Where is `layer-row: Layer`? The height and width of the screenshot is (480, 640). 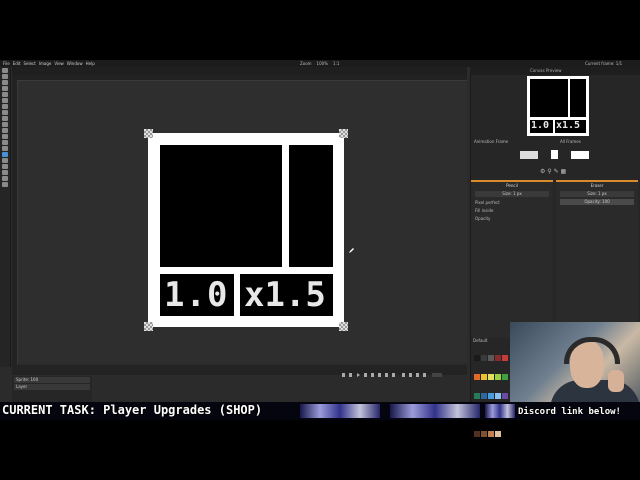 layer-row: Layer is located at coordinates (52, 387).